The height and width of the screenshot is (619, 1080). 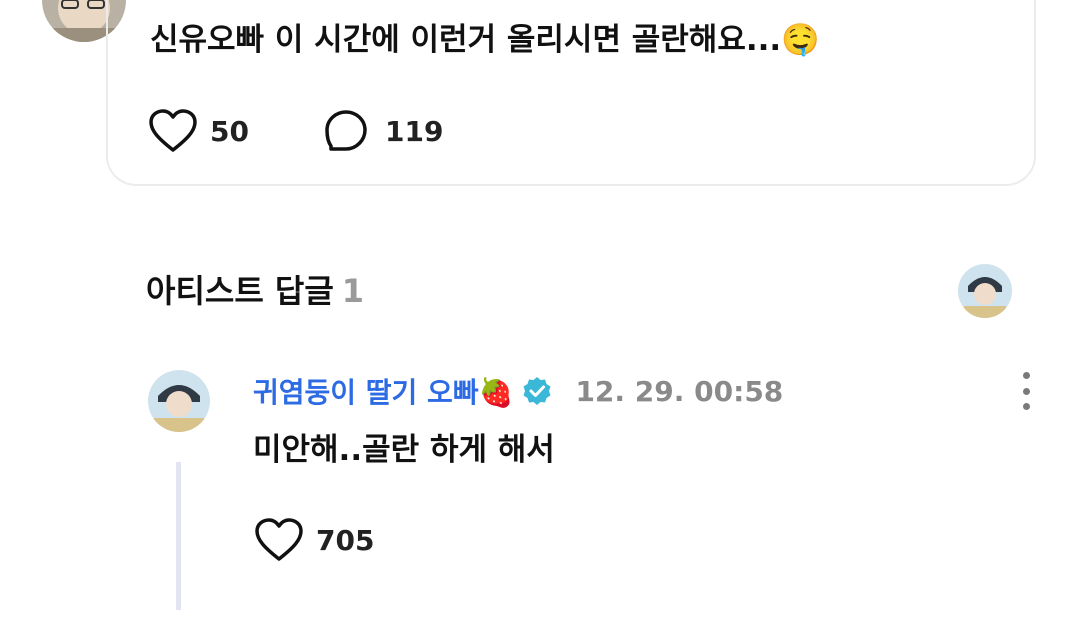 I want to click on post-like-count: 50, so click(x=229, y=131).